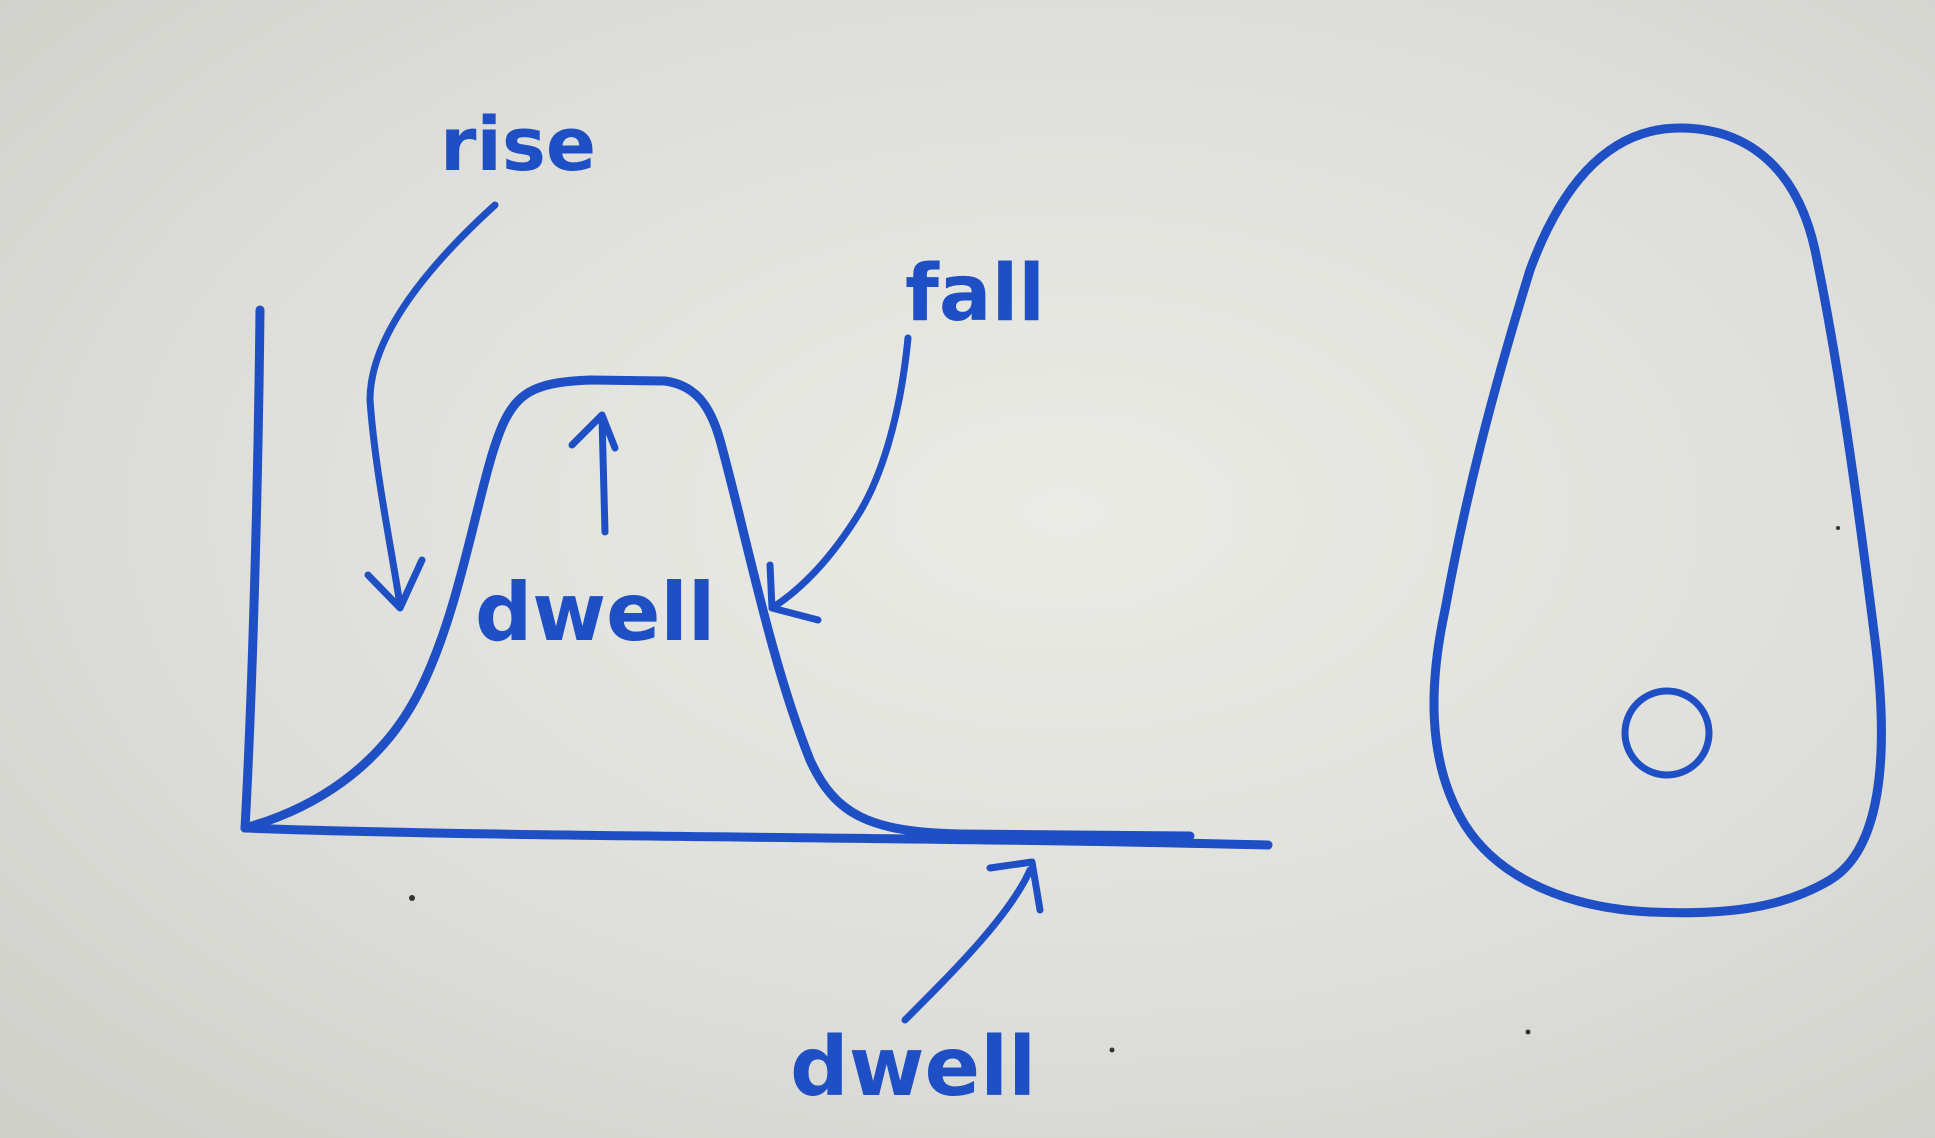 This screenshot has height=1138, width=1935. I want to click on y-axis, so click(252, 569).